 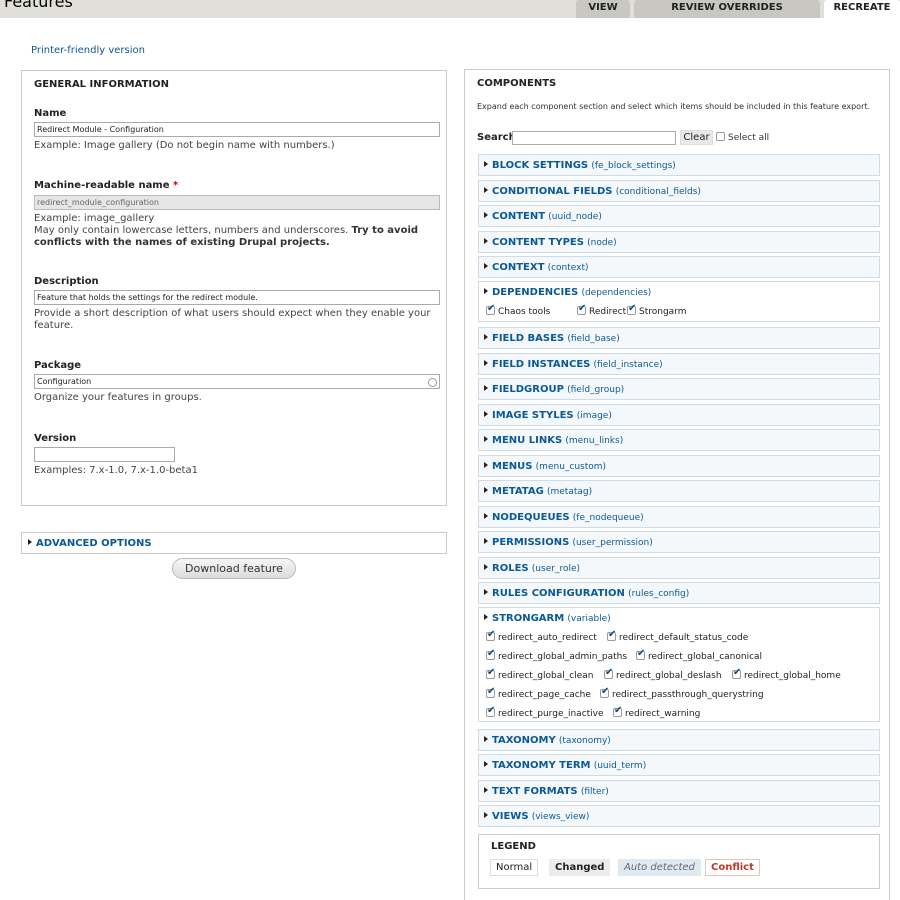 What do you see at coordinates (682, 693) in the screenshot?
I see `strongarm-checkbox: redirect_passthrough_querystring` at bounding box center [682, 693].